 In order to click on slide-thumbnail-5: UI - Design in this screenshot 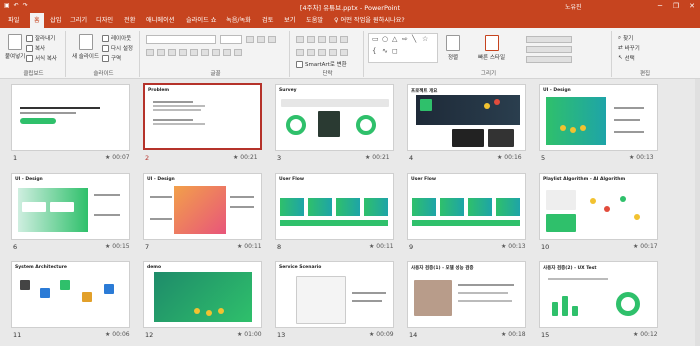, I will do `click(598, 117)`.